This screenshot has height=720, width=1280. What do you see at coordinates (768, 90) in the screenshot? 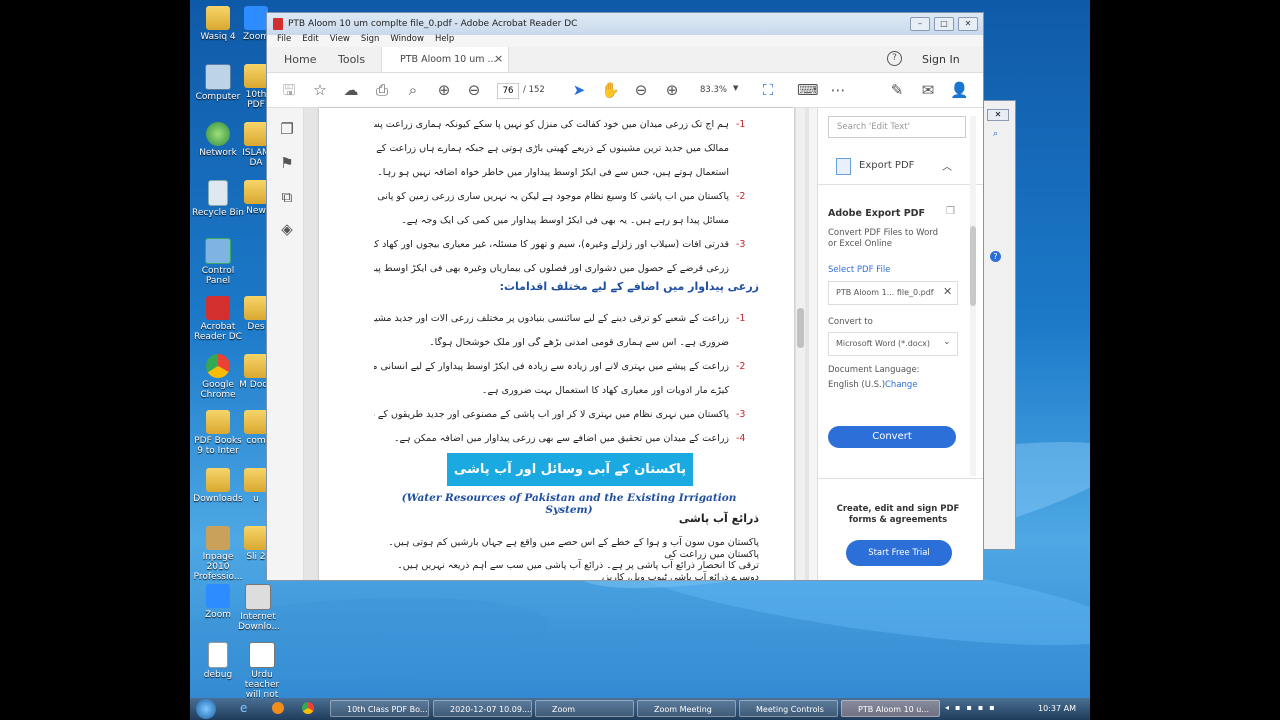
I see `fit-page-icon: ⛶` at bounding box center [768, 90].